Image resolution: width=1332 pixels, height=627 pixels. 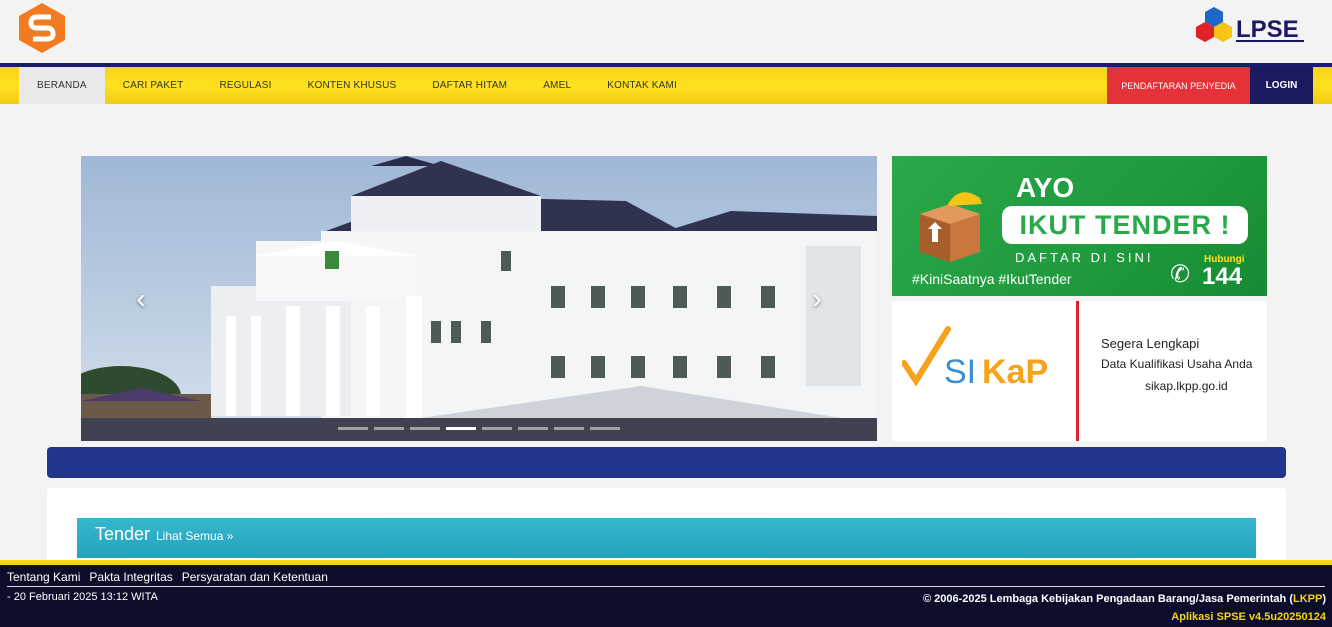 What do you see at coordinates (817, 299) in the screenshot?
I see `carousel-next-icon: ›` at bounding box center [817, 299].